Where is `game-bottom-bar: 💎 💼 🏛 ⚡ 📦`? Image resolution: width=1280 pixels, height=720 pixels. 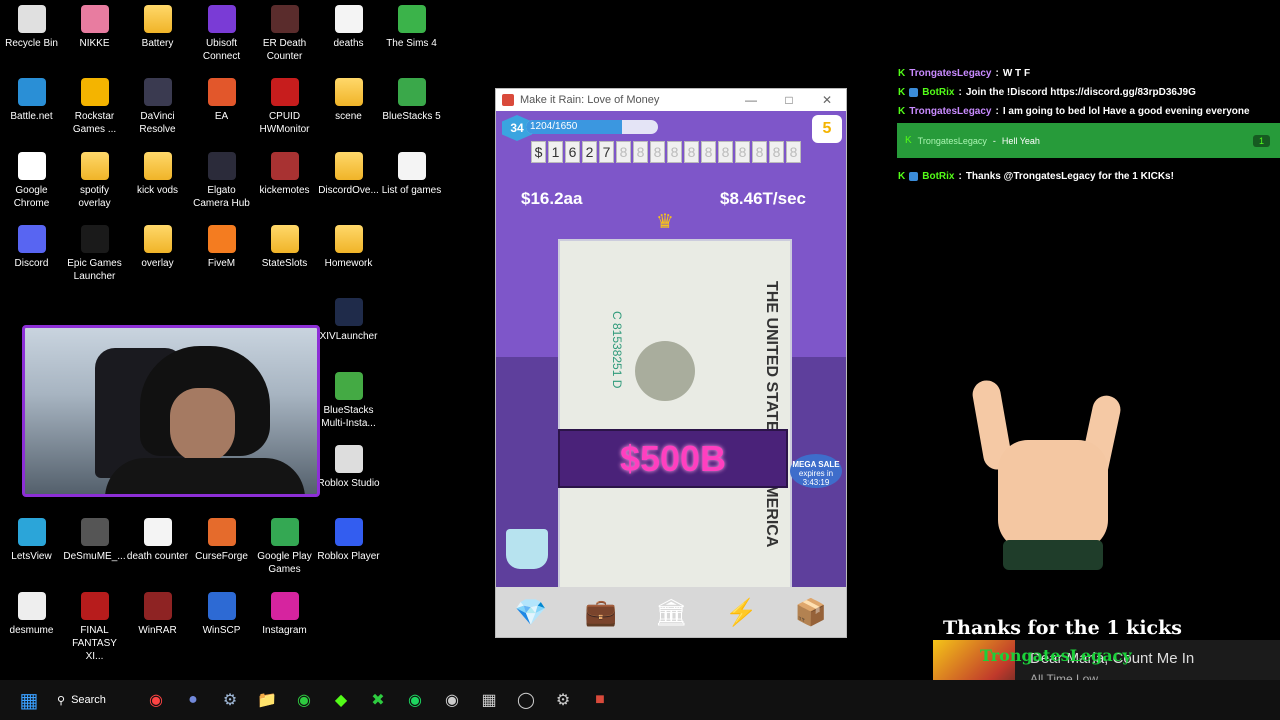
game-bottom-bar: 💎 💼 🏛 ⚡ 📦 is located at coordinates (671, 612).